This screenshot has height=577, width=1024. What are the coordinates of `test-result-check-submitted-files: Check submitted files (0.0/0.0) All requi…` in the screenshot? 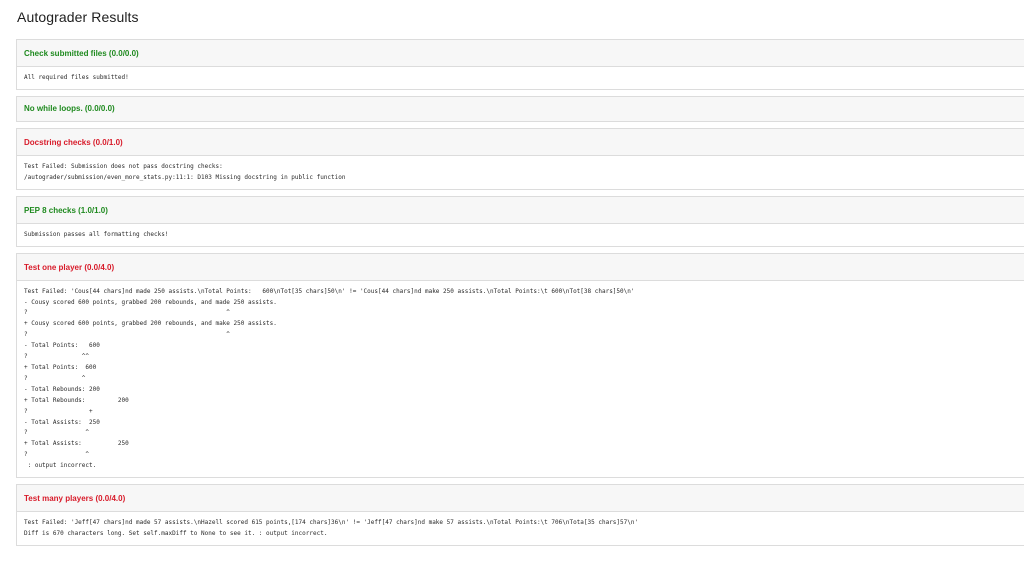 It's located at (520, 64).